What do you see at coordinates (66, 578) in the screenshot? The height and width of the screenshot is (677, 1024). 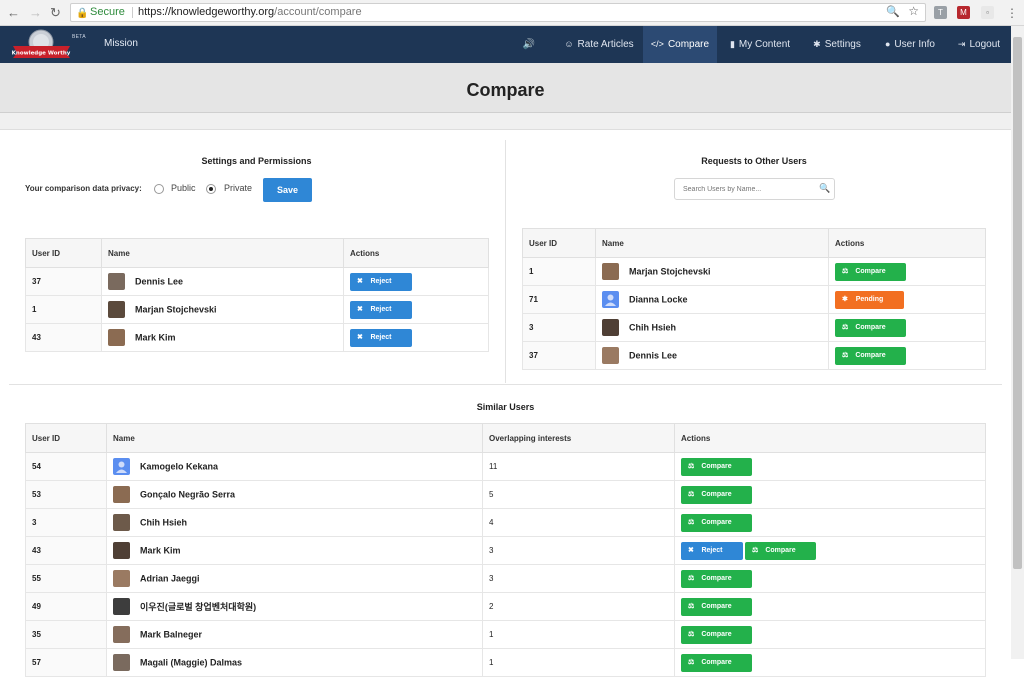 I see `user-id-cell: 55` at bounding box center [66, 578].